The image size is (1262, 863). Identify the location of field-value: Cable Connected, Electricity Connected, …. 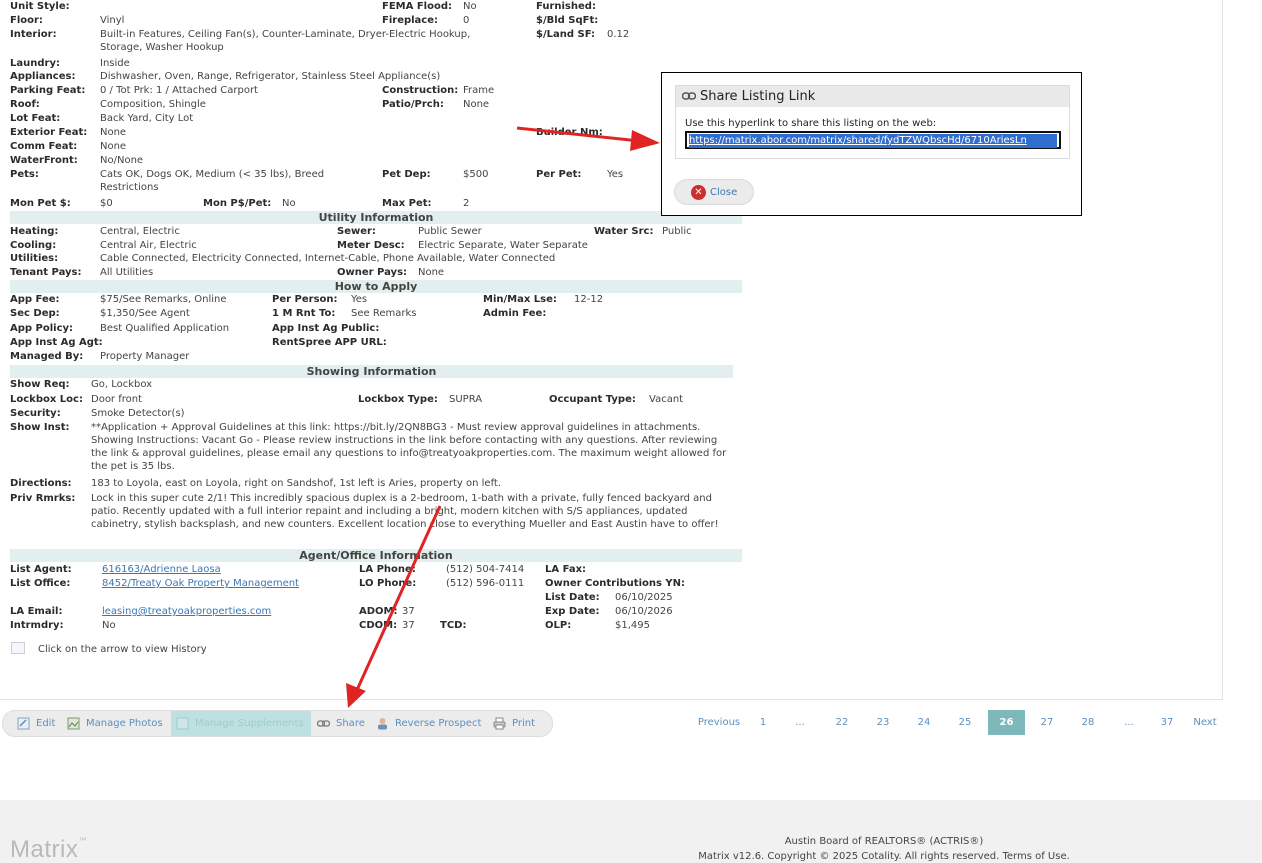
(328, 258).